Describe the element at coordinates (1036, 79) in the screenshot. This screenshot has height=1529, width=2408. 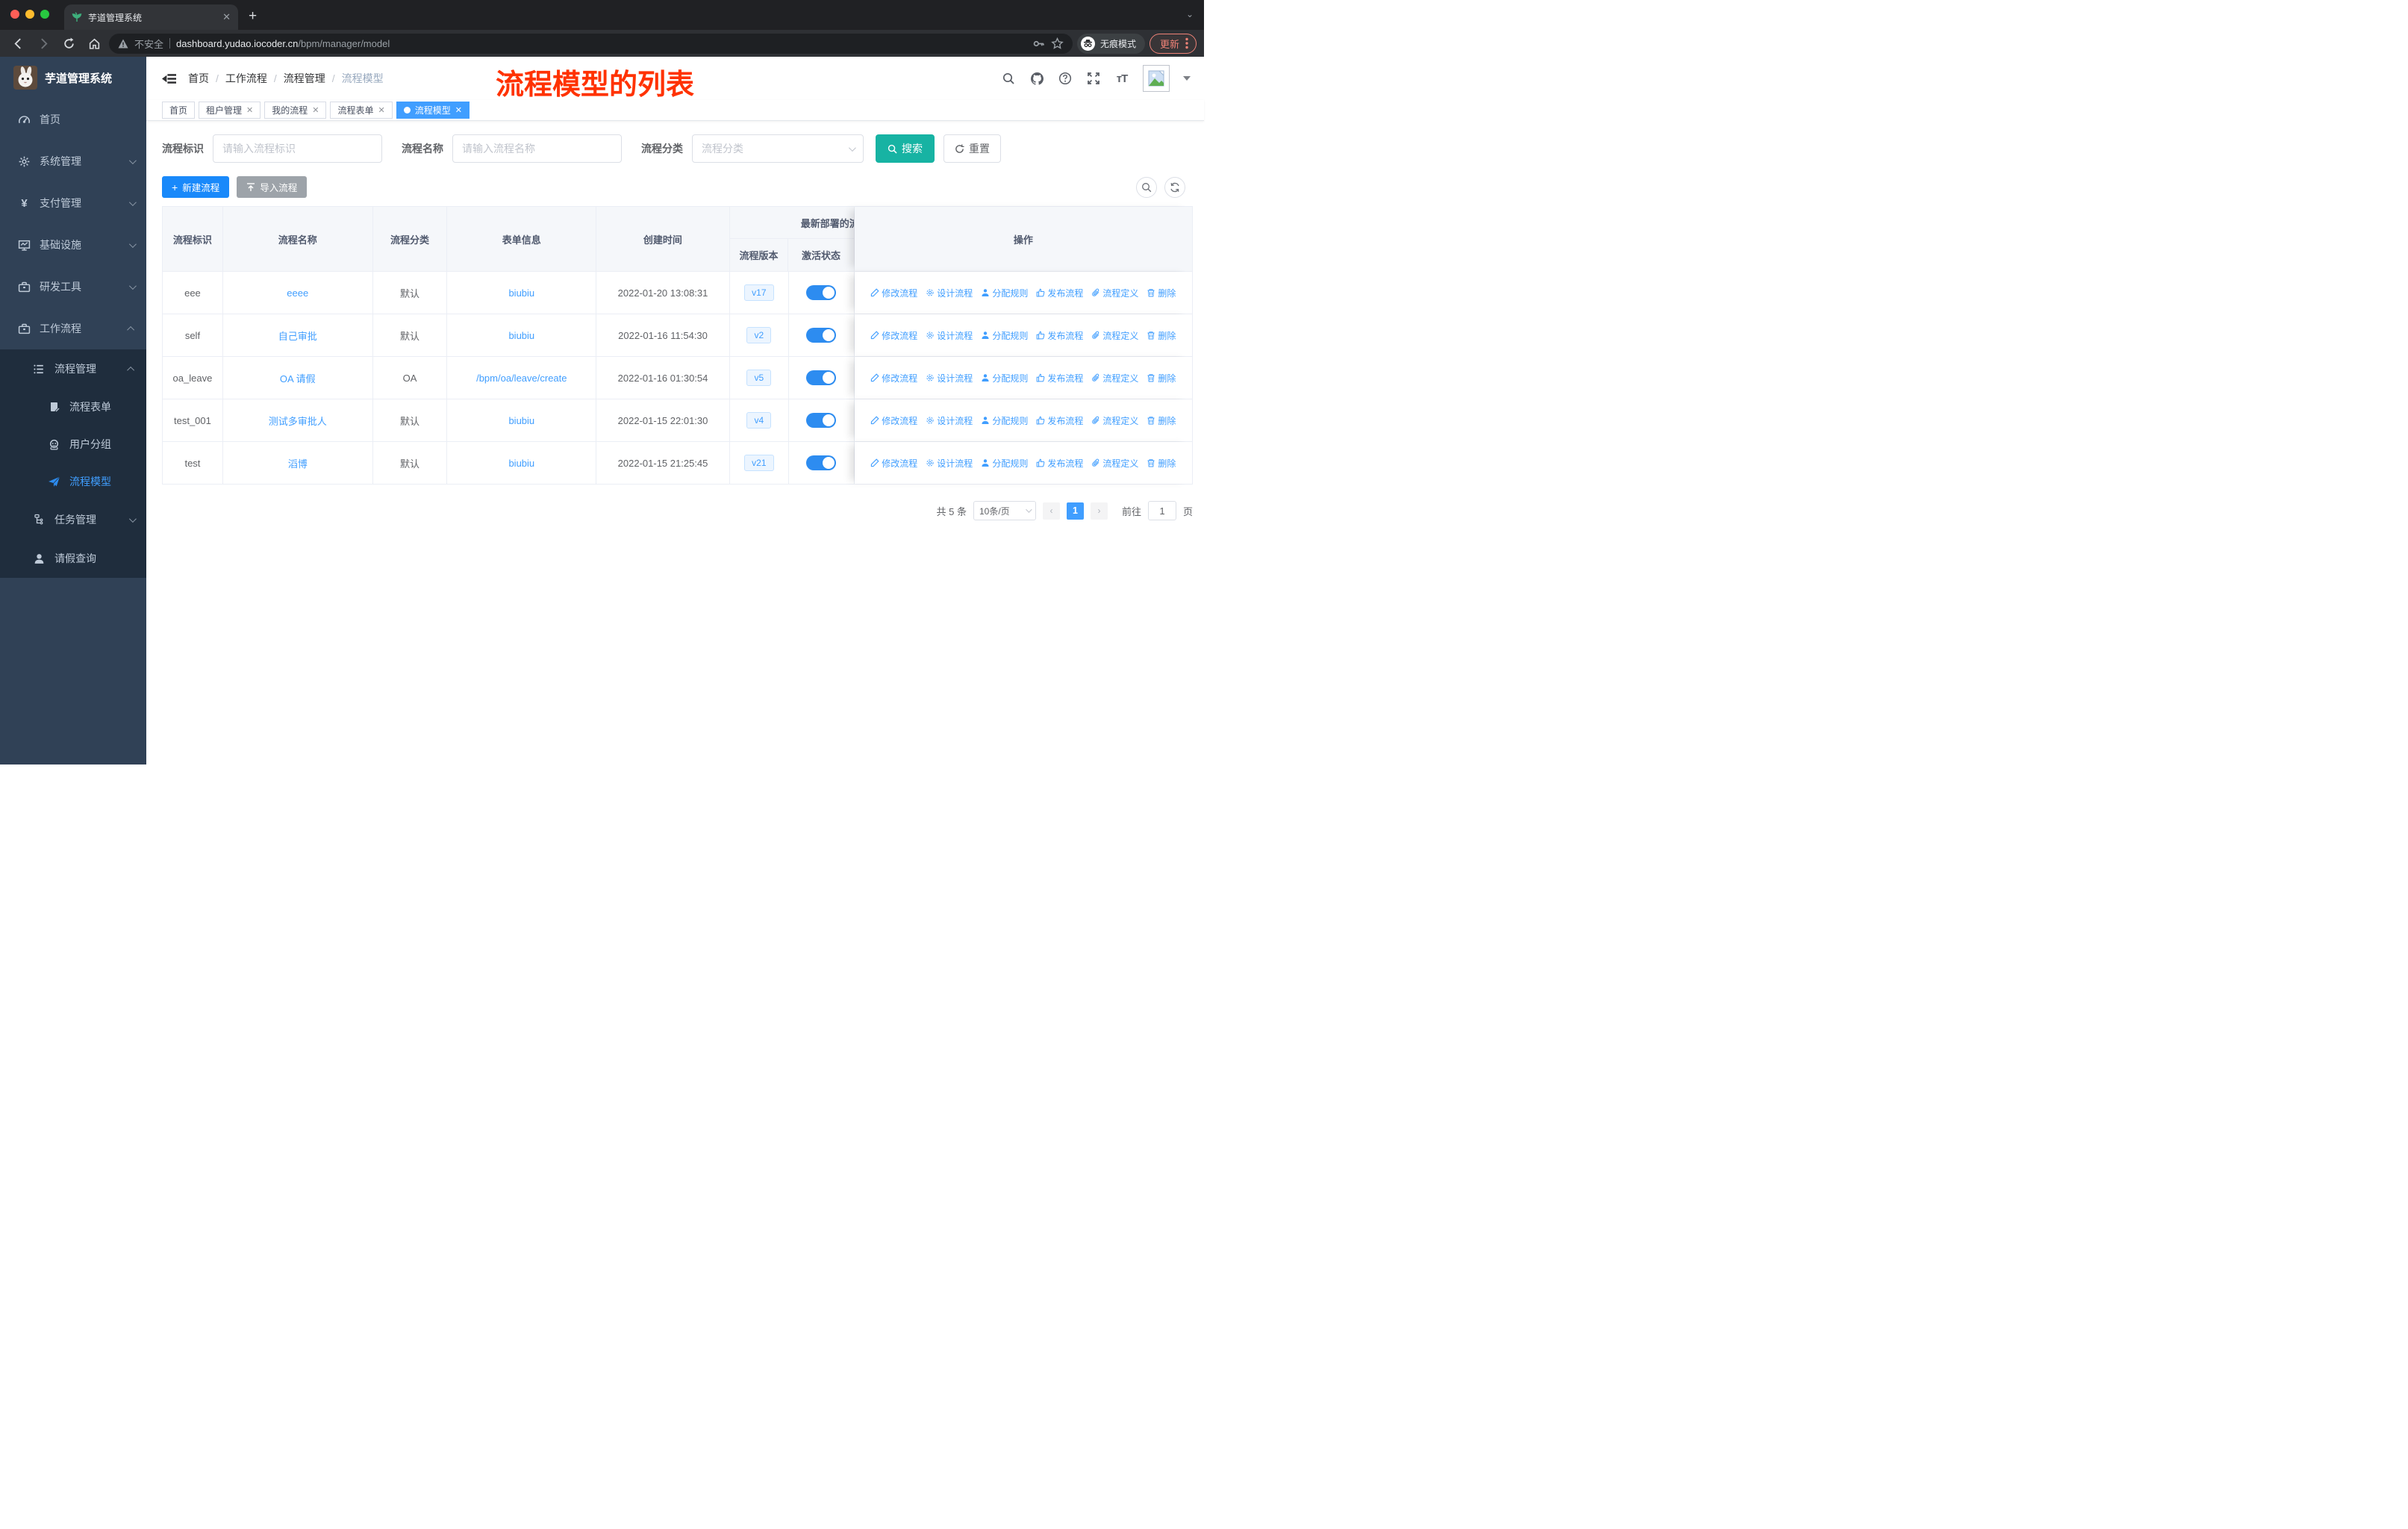
I see `github-icon` at that location.